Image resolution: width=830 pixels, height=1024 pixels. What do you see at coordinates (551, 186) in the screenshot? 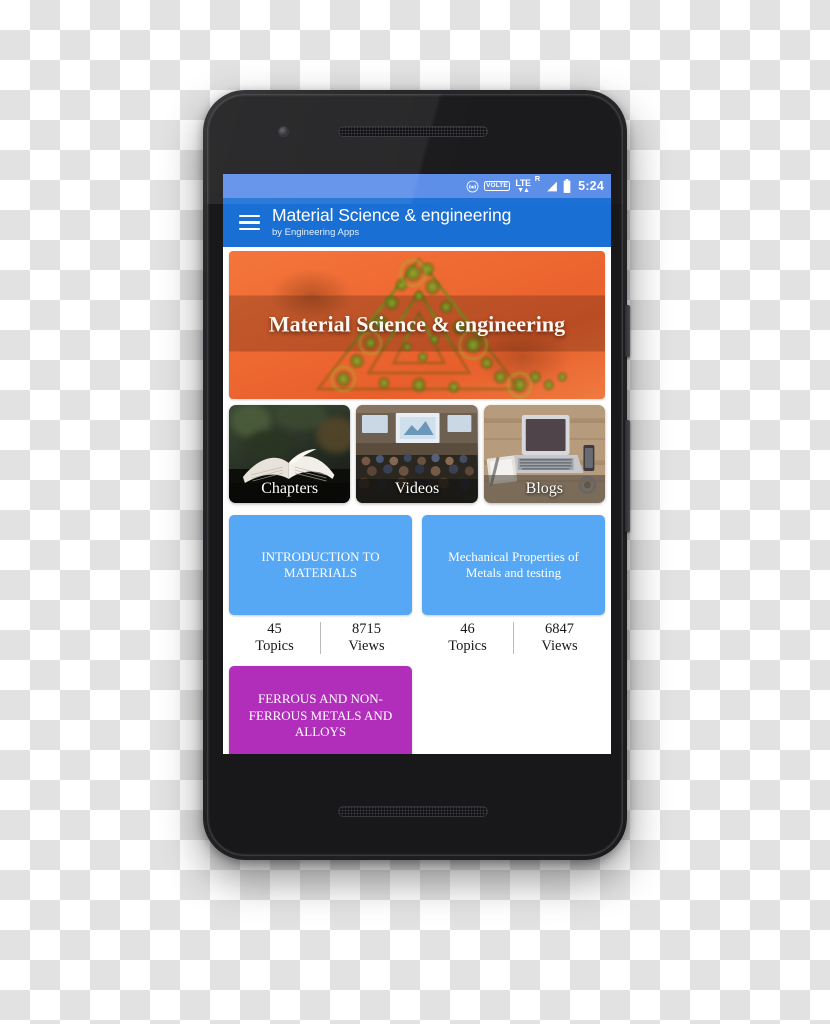
I see `signal-icon` at bounding box center [551, 186].